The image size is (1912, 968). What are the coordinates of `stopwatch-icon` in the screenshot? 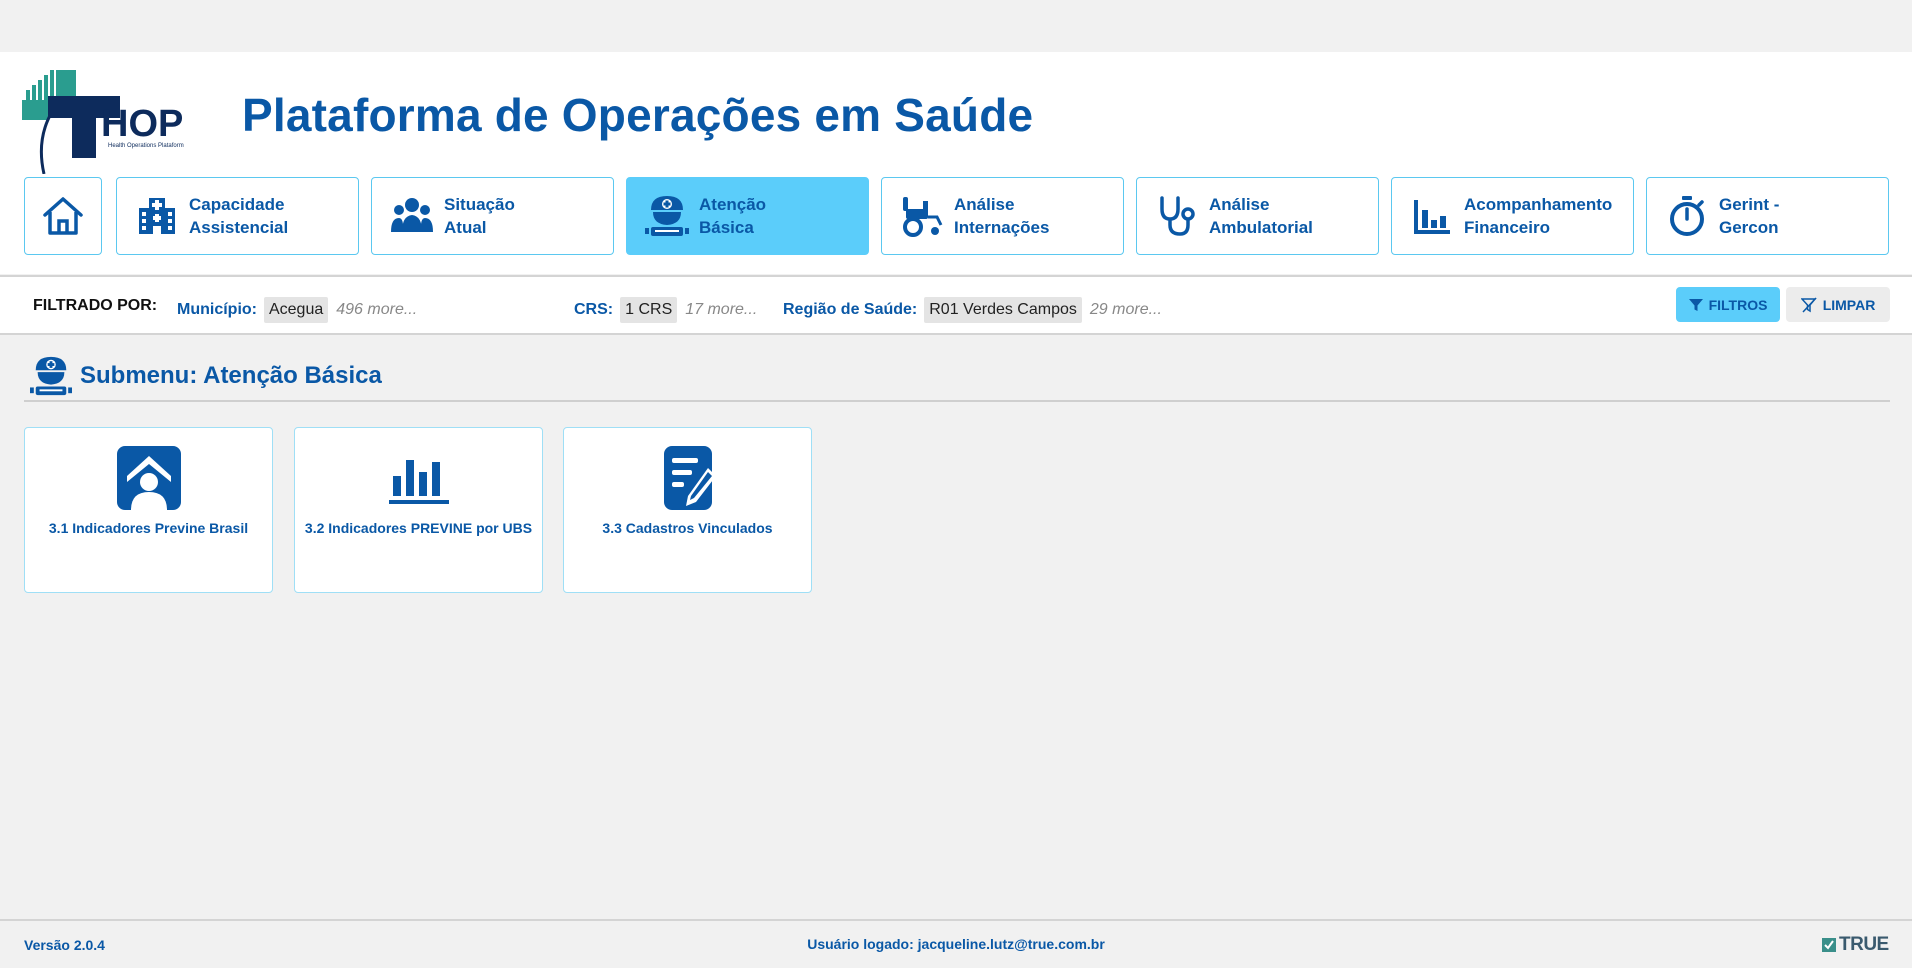 It's located at (1687, 216).